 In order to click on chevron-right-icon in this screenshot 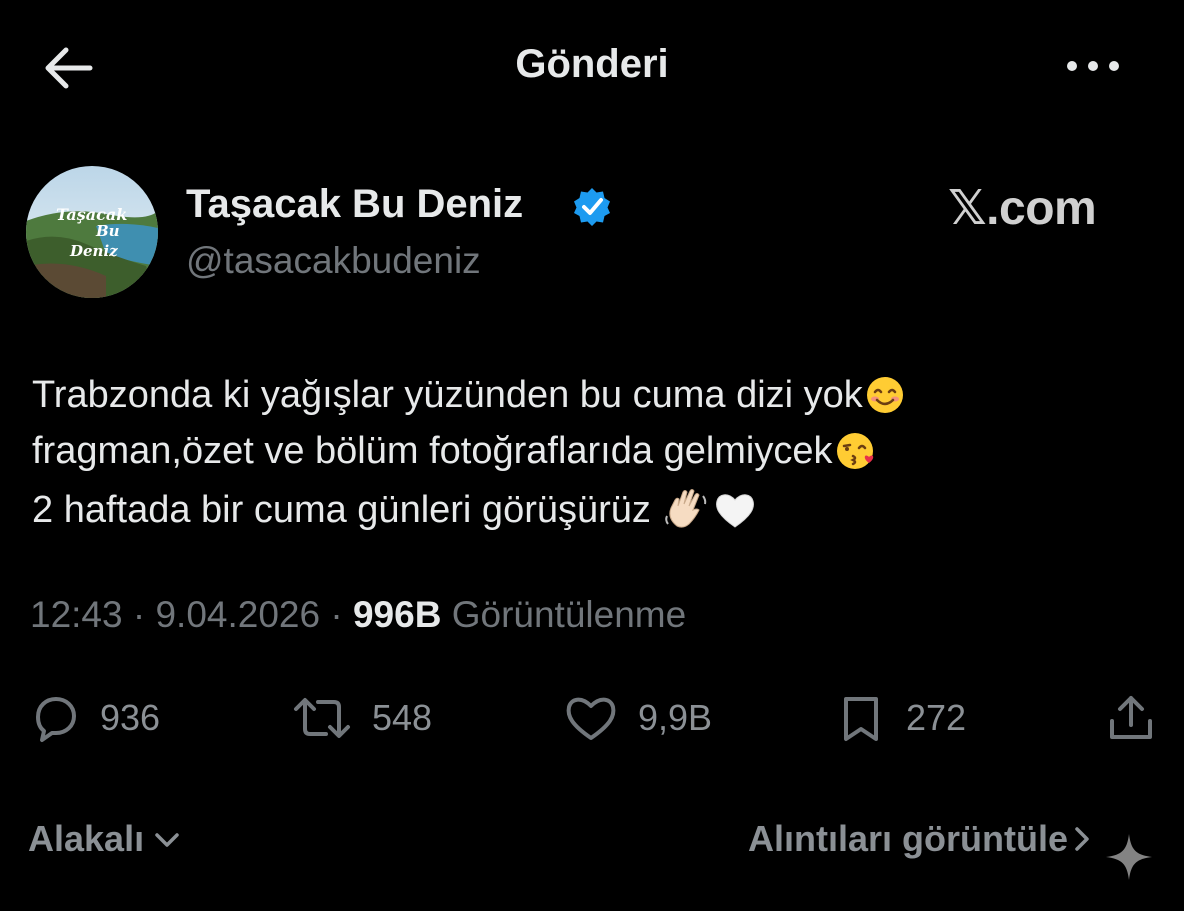, I will do `click(1082, 839)`.